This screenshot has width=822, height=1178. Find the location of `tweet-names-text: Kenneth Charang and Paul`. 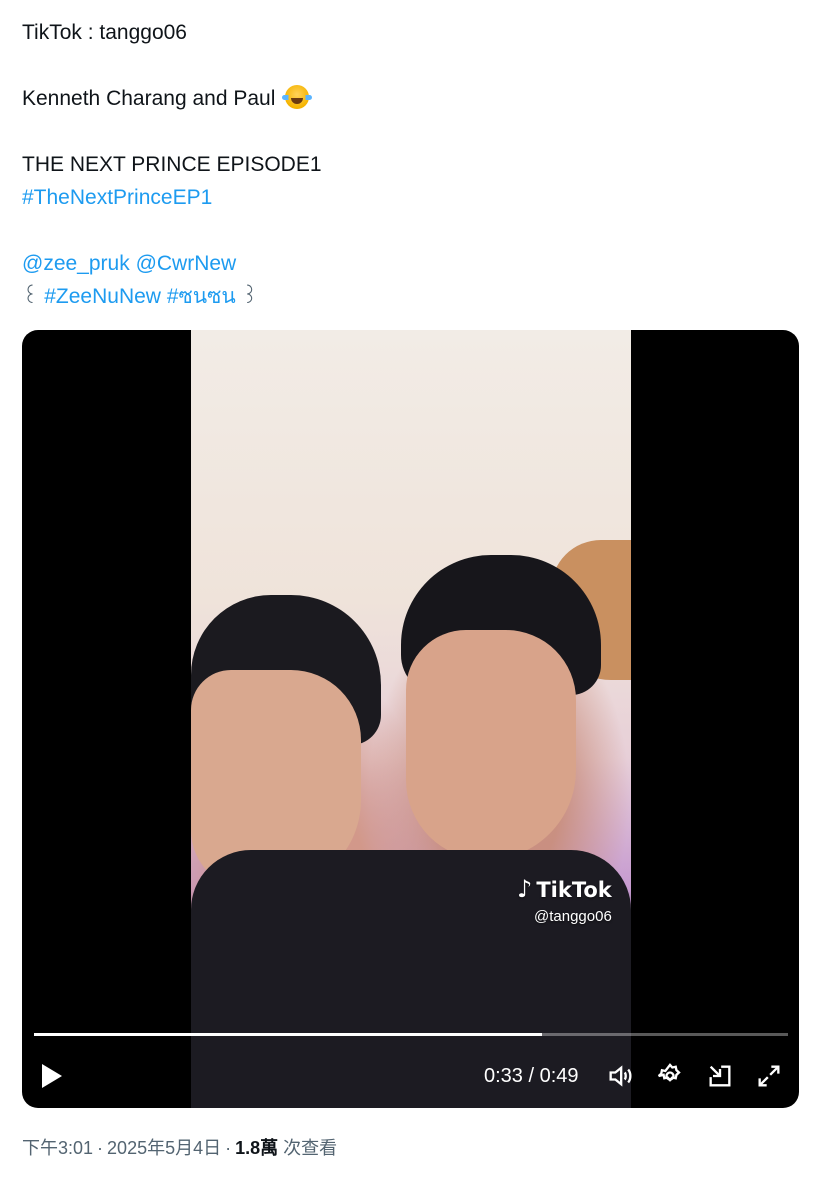

tweet-names-text: Kenneth Charang and Paul is located at coordinates (149, 98).